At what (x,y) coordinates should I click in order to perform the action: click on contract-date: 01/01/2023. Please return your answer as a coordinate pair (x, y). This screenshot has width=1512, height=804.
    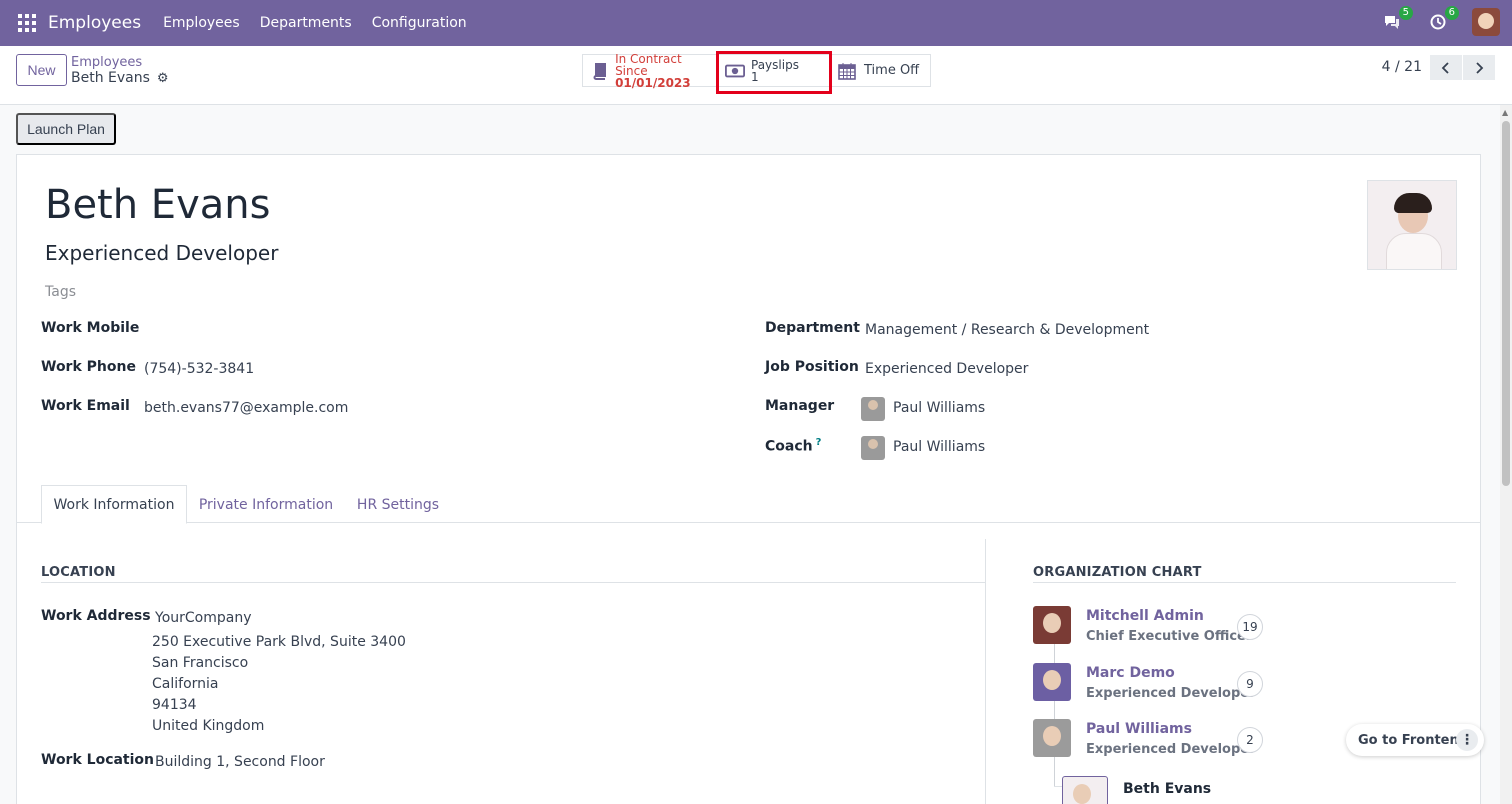
    Looking at the image, I should click on (653, 82).